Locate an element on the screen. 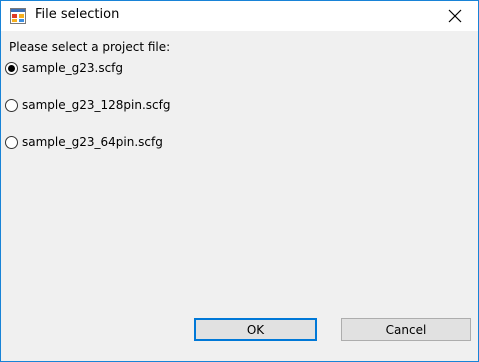 The width and height of the screenshot is (479, 362). radio-option-label: sample_g23.scfg is located at coordinates (73, 68).